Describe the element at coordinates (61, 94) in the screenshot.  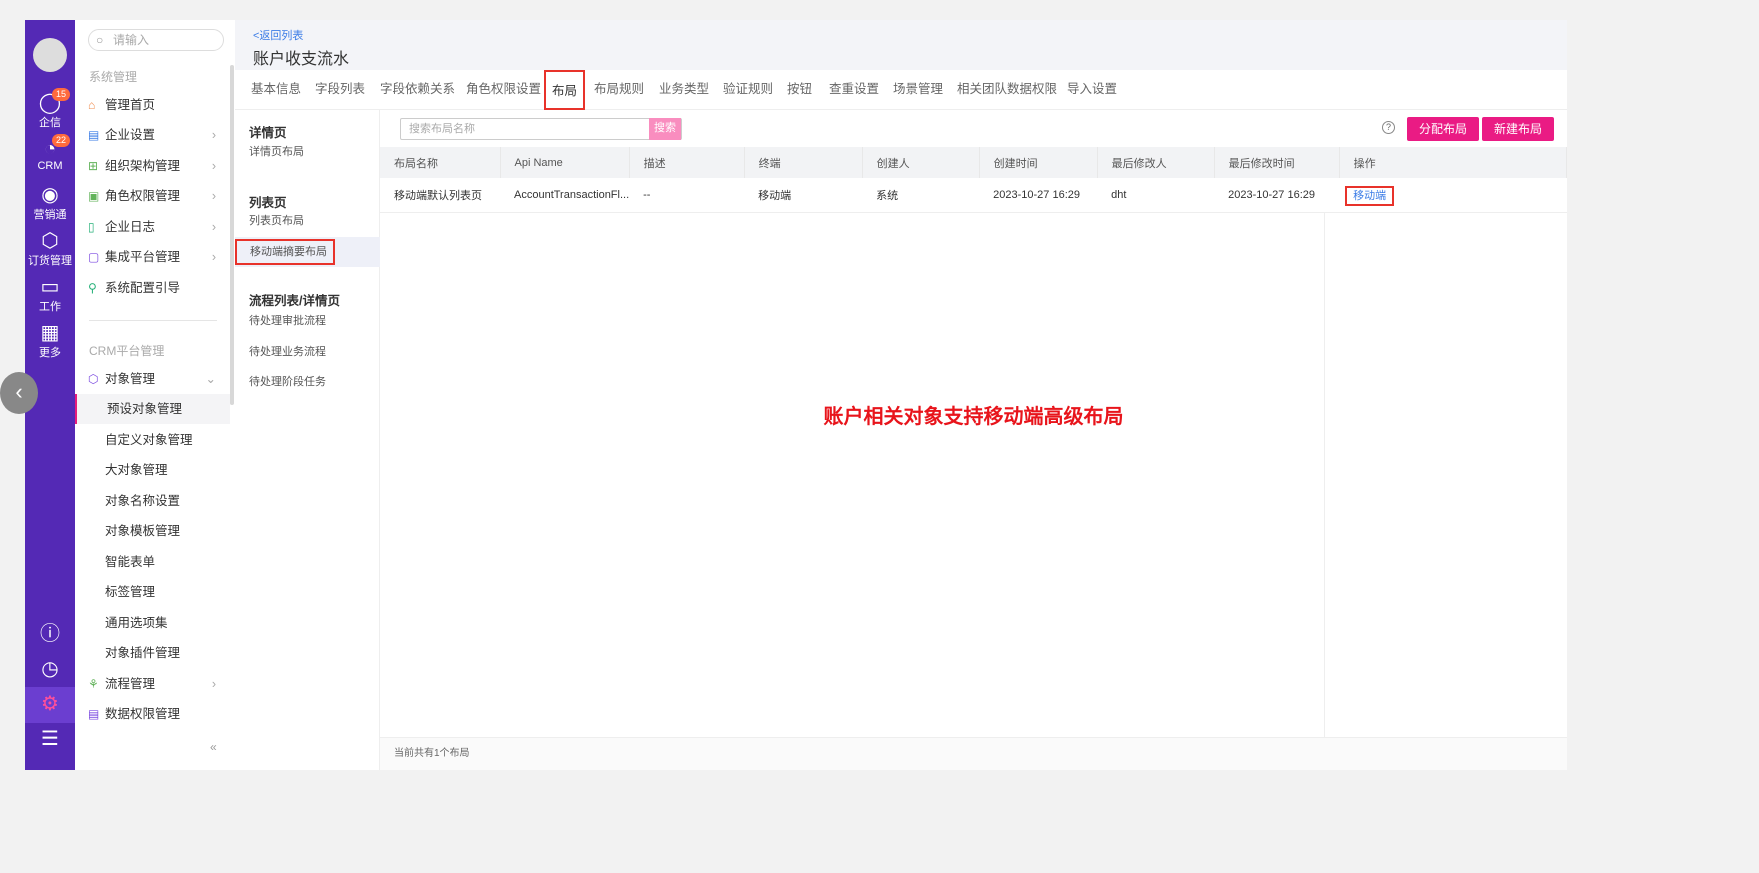
I see `badge: 15` at that location.